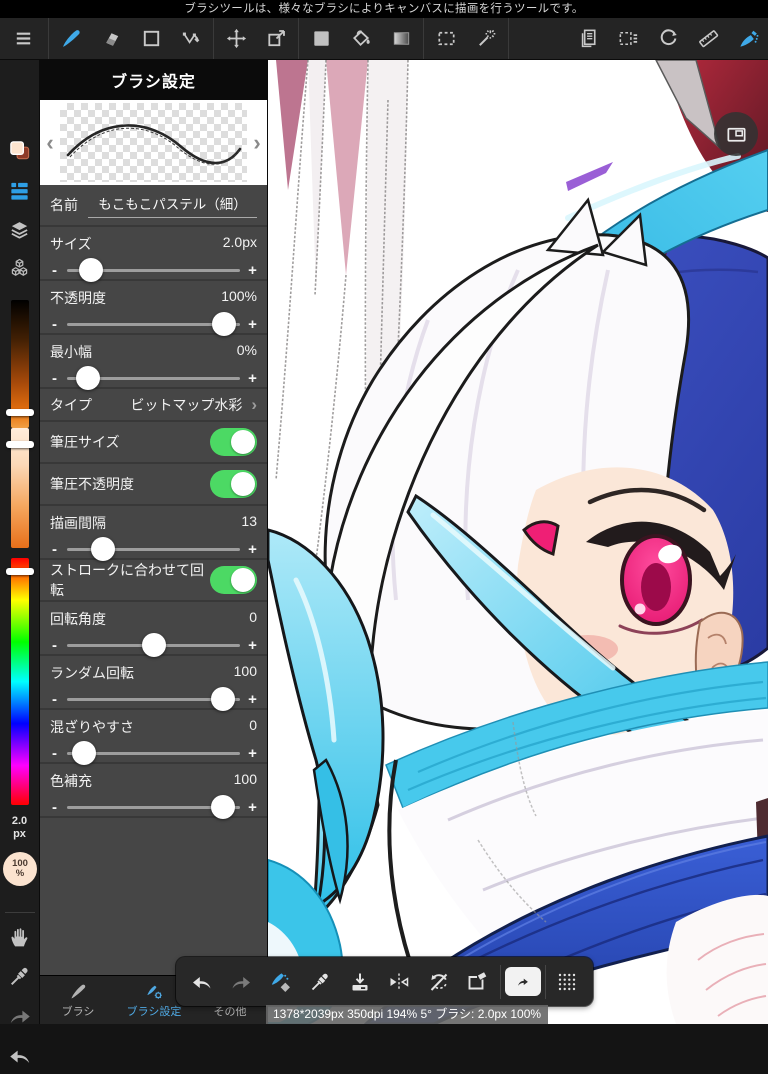  What do you see at coordinates (628, 38) in the screenshot?
I see `select-menu-icon` at bounding box center [628, 38].